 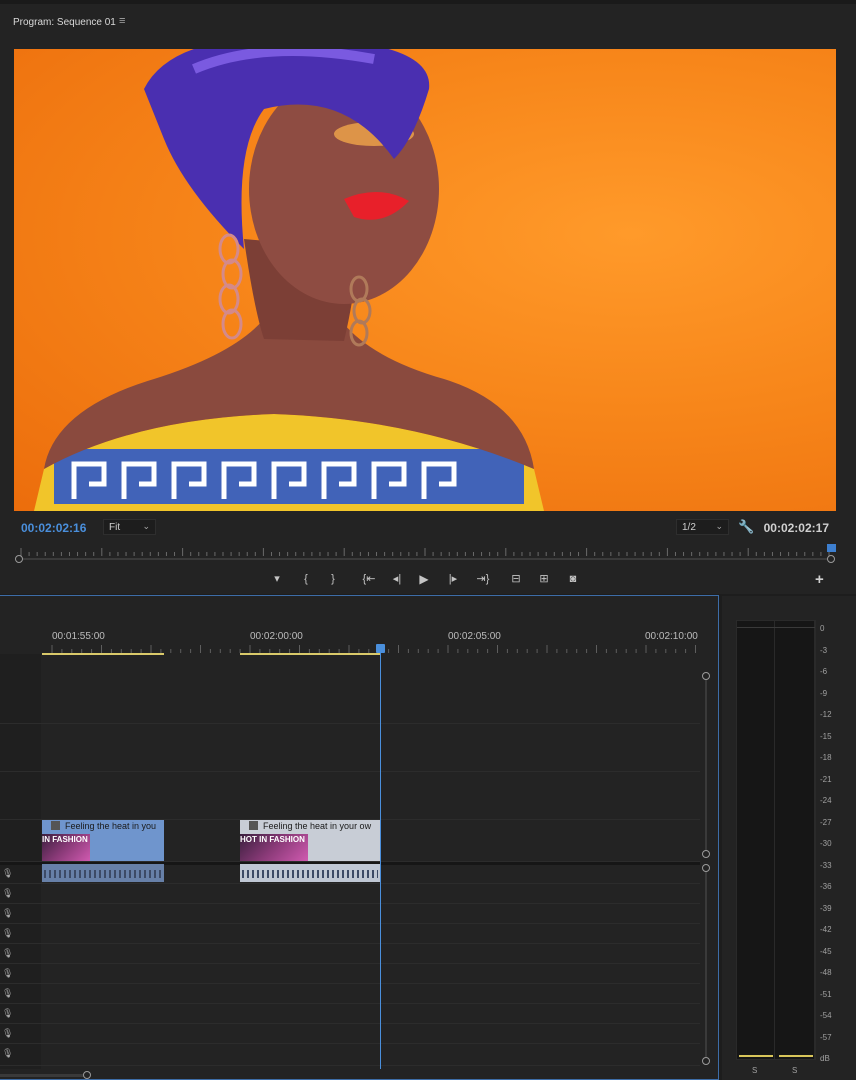 I want to click on solo-left-button: S, so click(x=754, y=1070).